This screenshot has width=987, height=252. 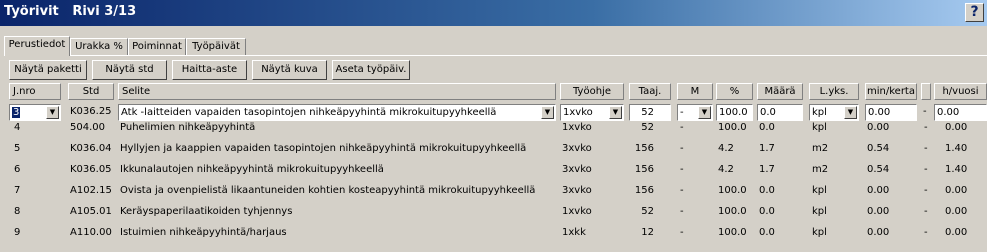 What do you see at coordinates (91, 190) in the screenshot?
I see `cell-std: A102.15` at bounding box center [91, 190].